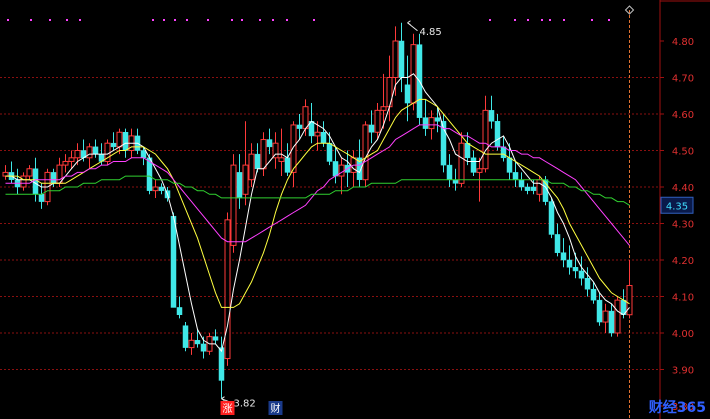  Describe the element at coordinates (431, 32) in the screenshot. I see `annotation-label-high: 4.85` at that location.